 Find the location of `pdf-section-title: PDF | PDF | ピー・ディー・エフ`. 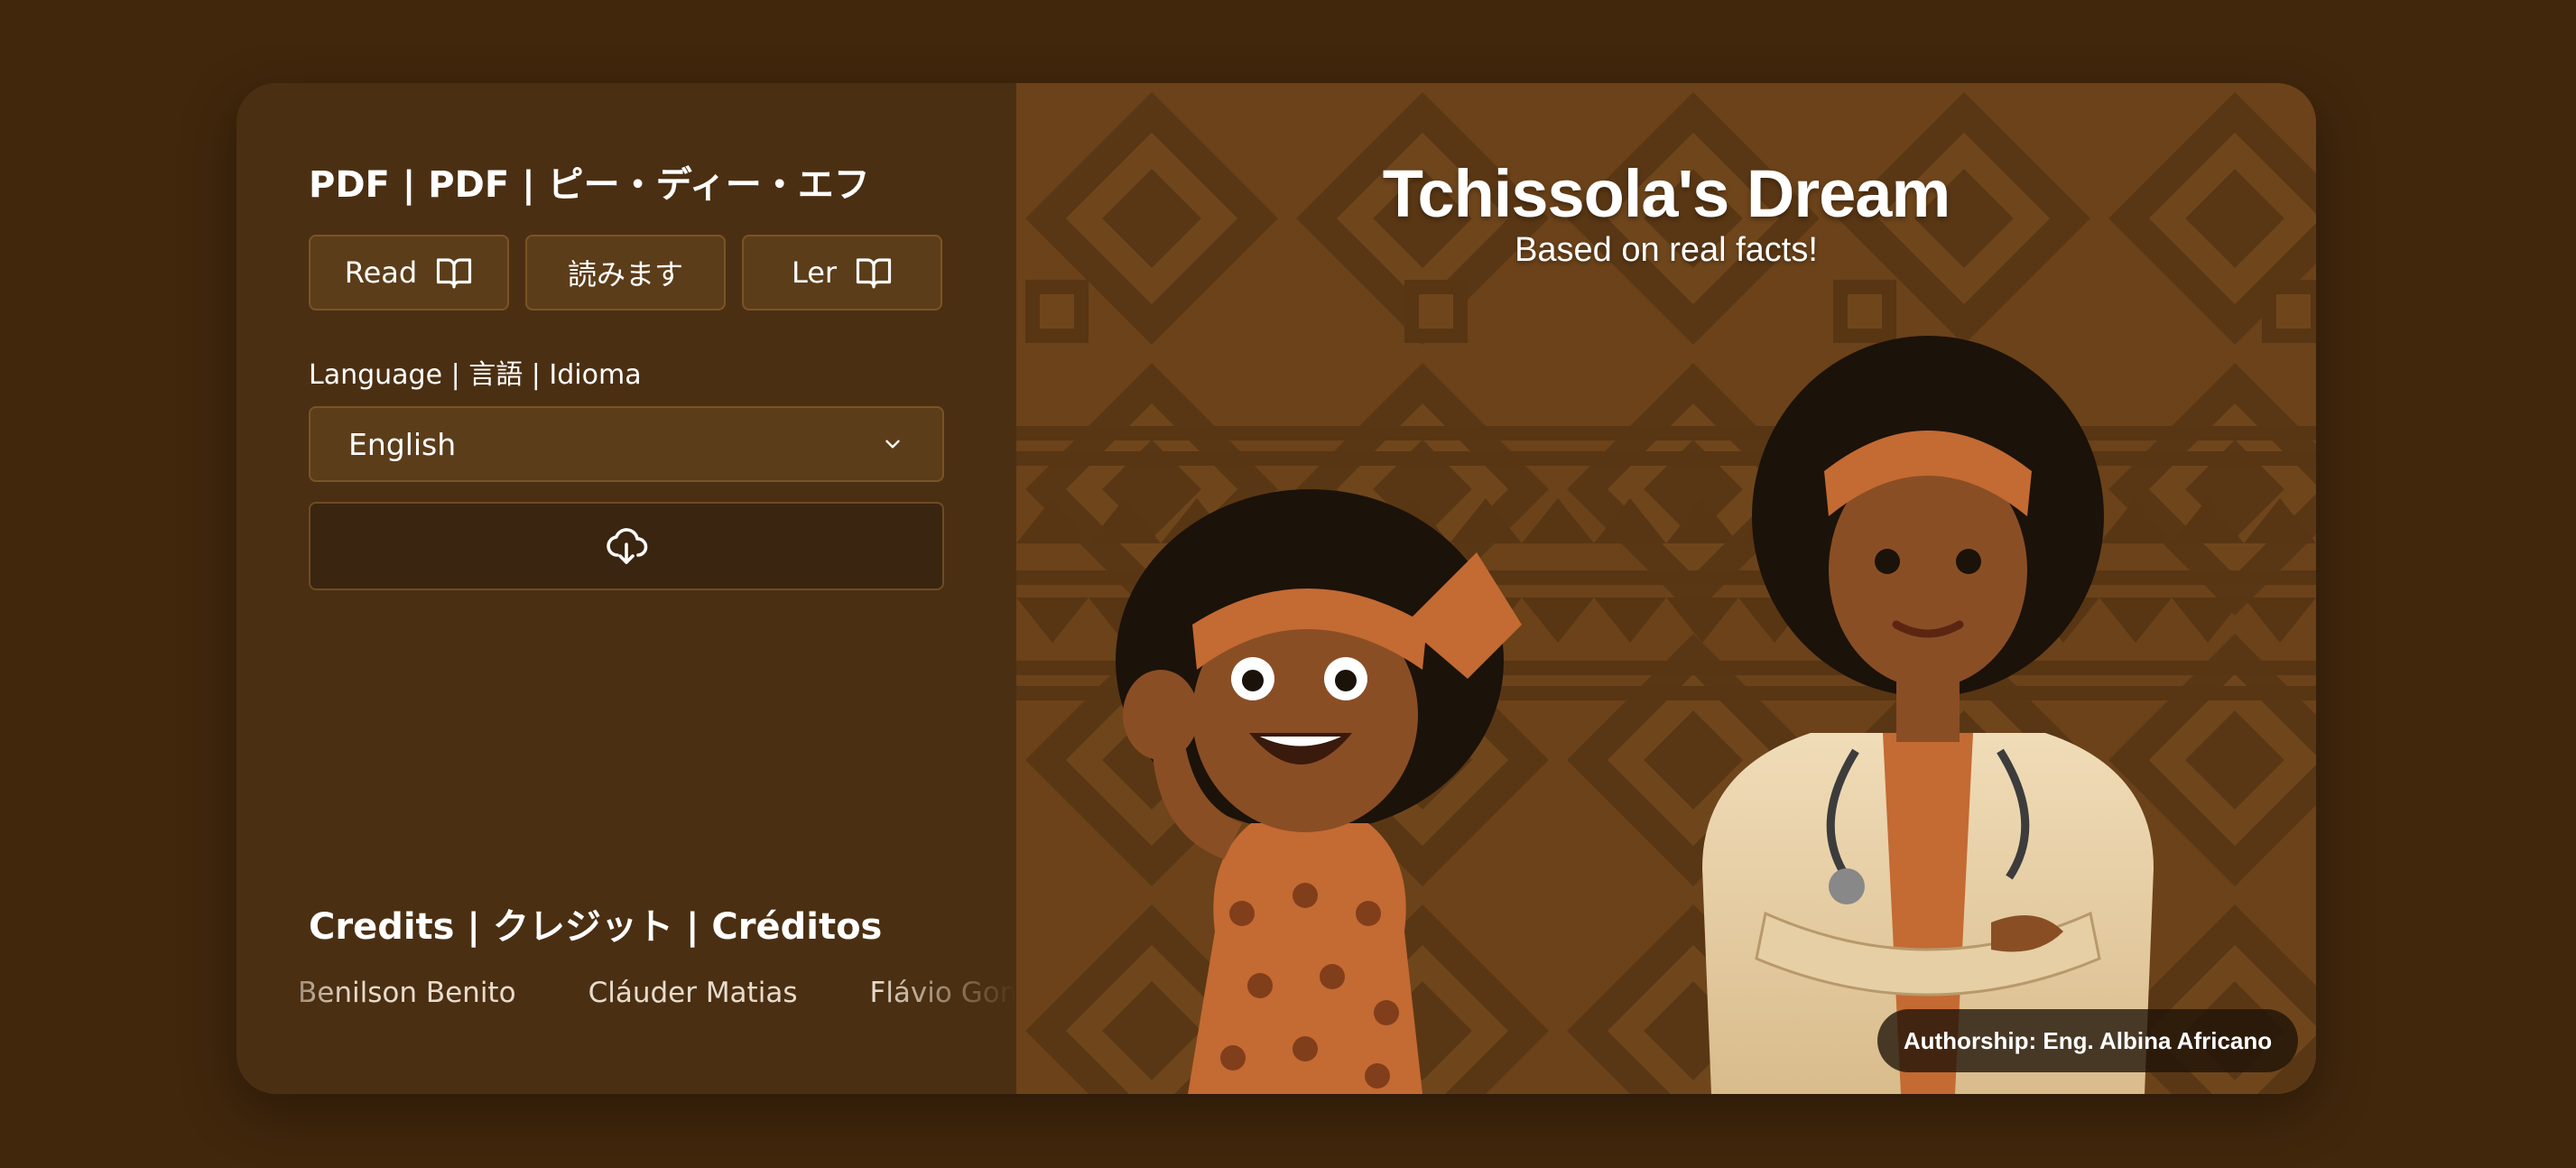

pdf-section-title: PDF | PDF | ピー・ディー・エフ is located at coordinates (590, 185).